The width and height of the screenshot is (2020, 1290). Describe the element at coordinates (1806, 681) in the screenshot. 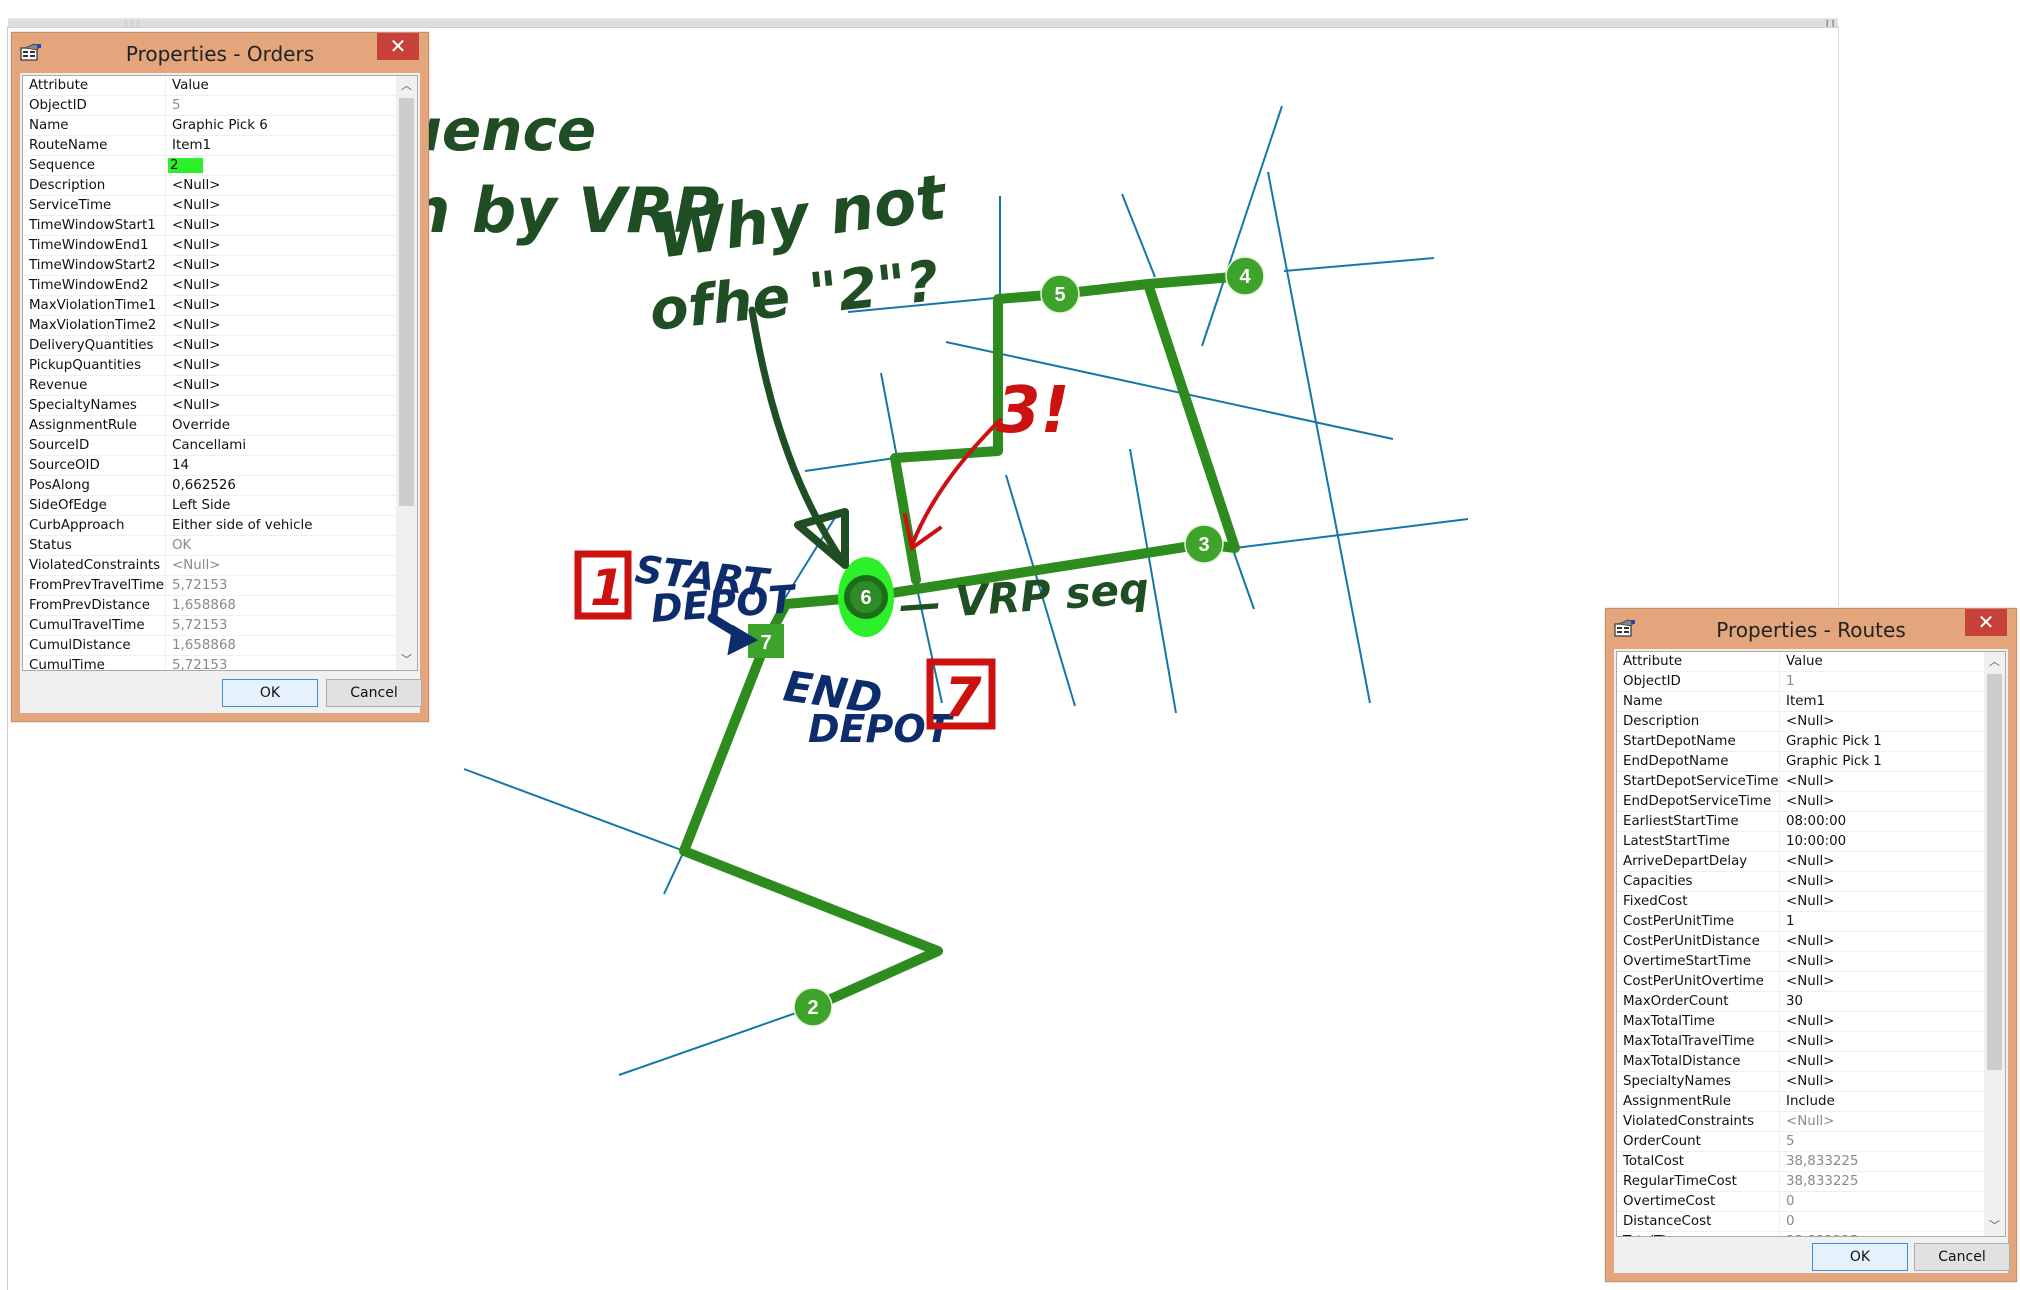

I see `property-row: ObjectID 1` at that location.